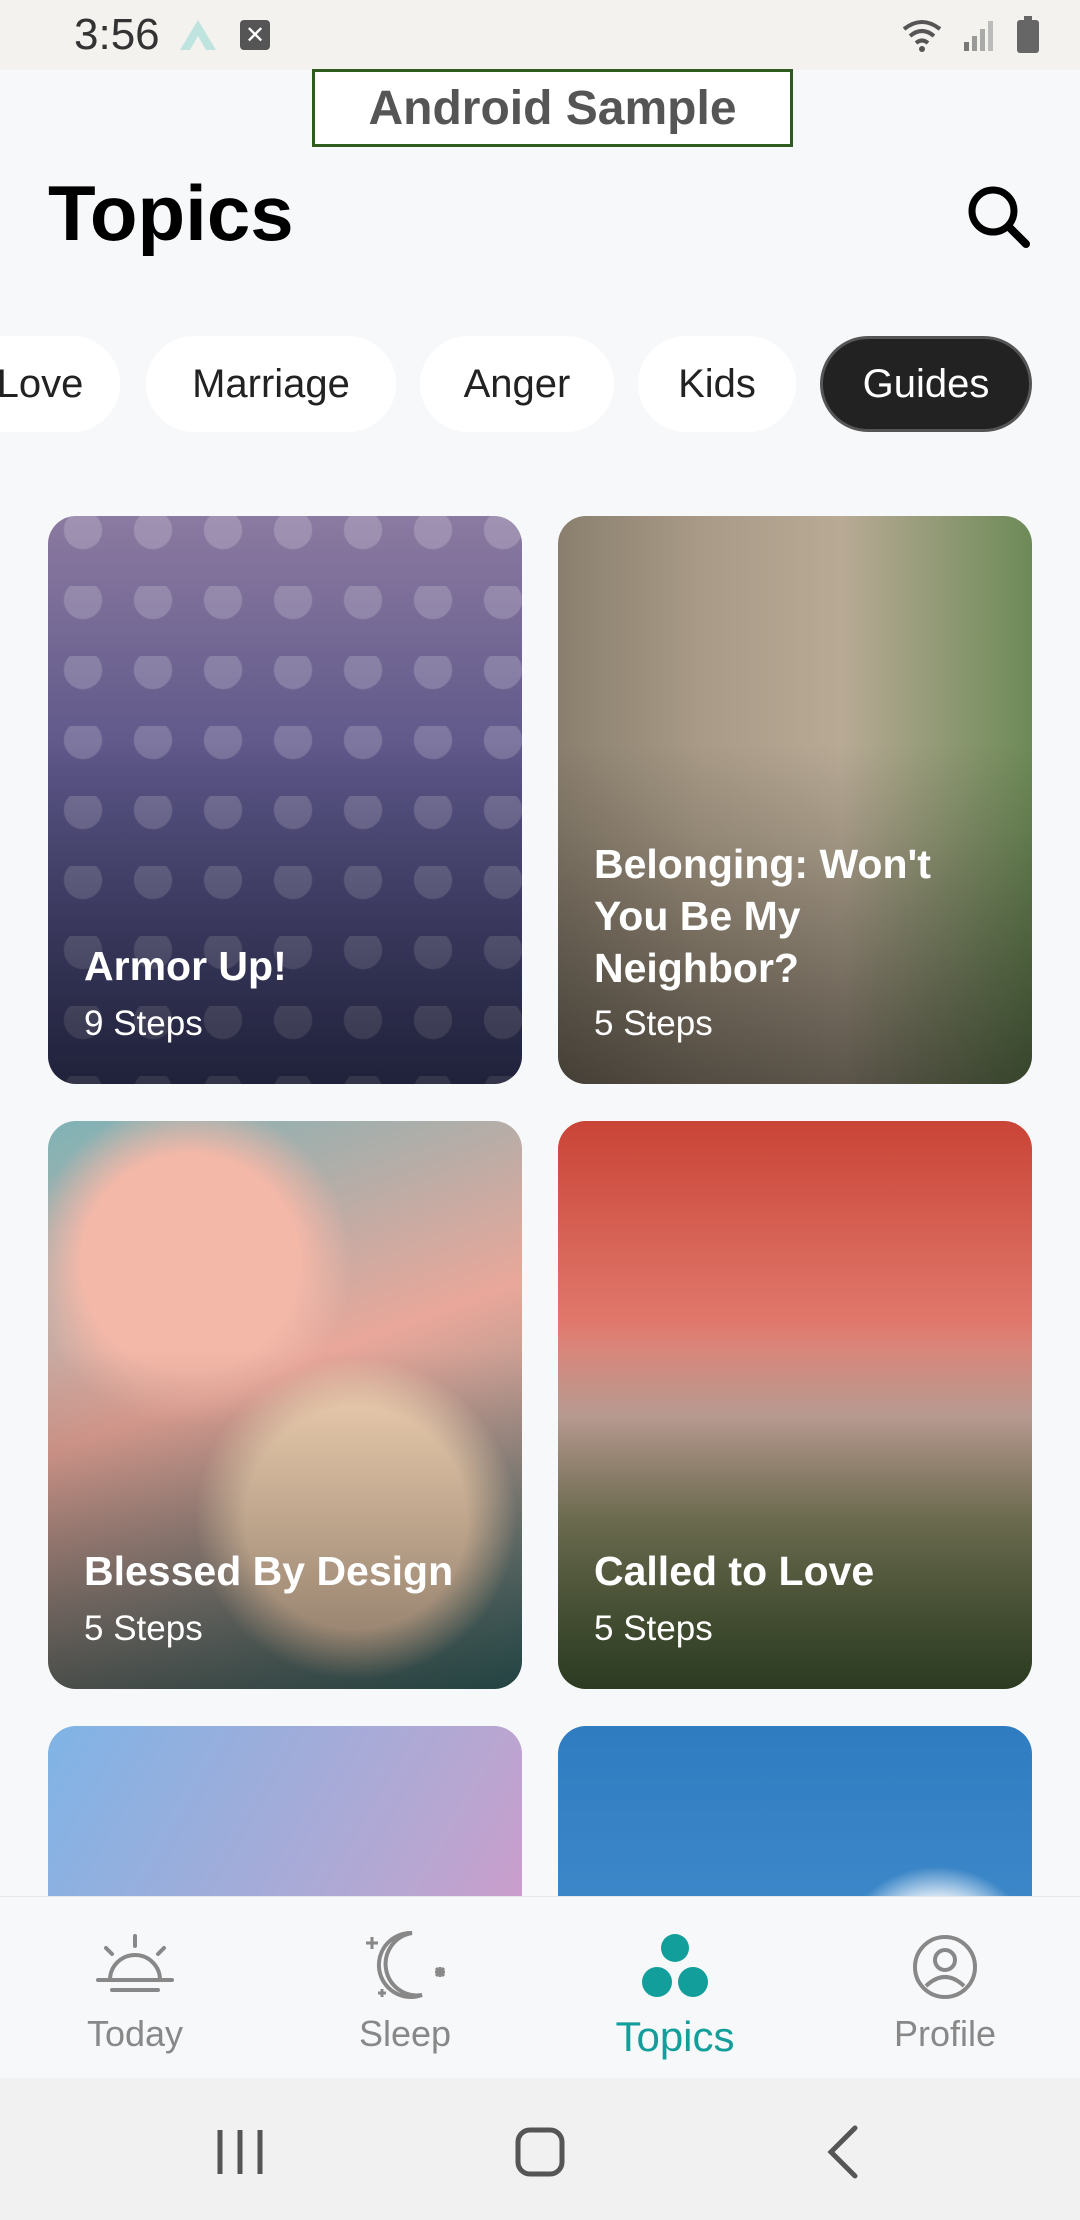 The image size is (1080, 2220). What do you see at coordinates (143, 1023) in the screenshot?
I see `card-steps: 9 Steps` at bounding box center [143, 1023].